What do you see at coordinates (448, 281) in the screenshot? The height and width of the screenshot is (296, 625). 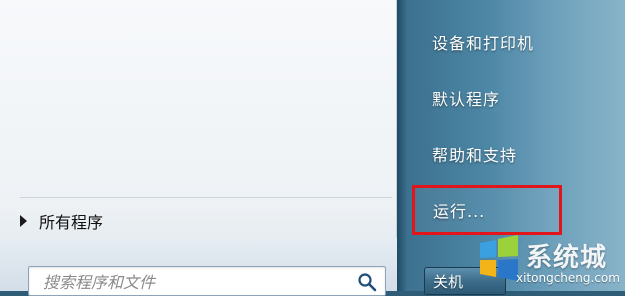 I see `shutdown-label: 关机` at bounding box center [448, 281].